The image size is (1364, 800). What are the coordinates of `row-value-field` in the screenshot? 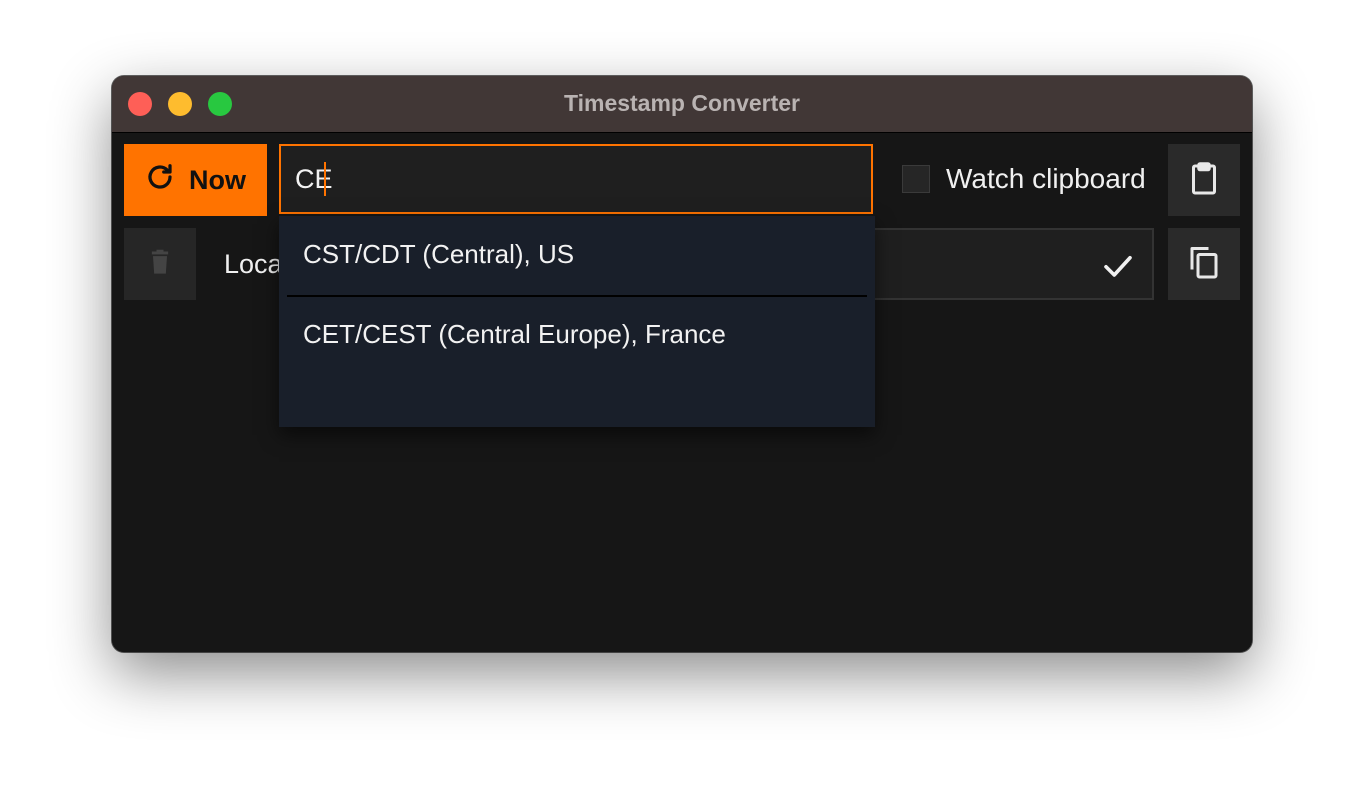 It's located at (1013, 264).